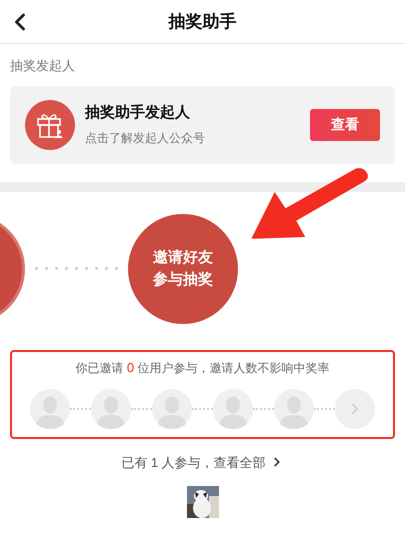 This screenshot has height=538, width=405. Describe the element at coordinates (183, 269) in the screenshot. I see `invite-friends-button: 邀请好友 参与抽奖` at that location.